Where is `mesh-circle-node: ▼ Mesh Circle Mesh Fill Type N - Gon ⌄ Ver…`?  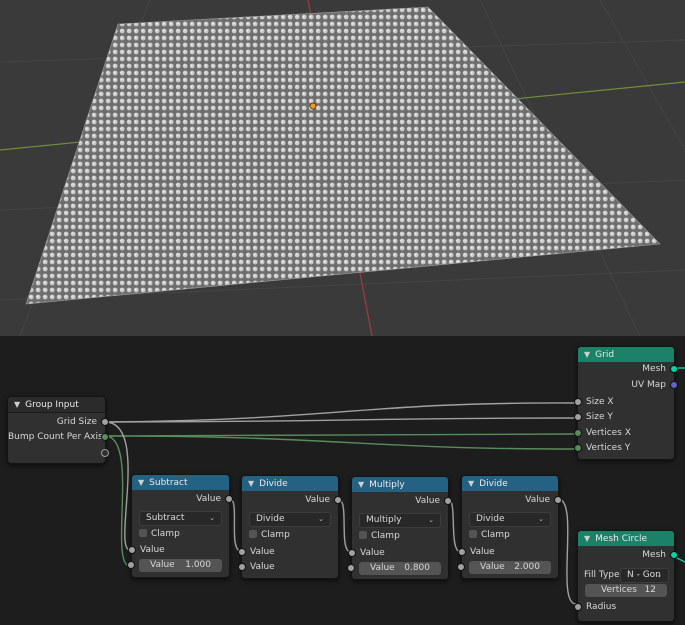
mesh-circle-node: ▼ Mesh Circle Mesh Fill Type N - Gon ⌄ Ver… is located at coordinates (626, 576).